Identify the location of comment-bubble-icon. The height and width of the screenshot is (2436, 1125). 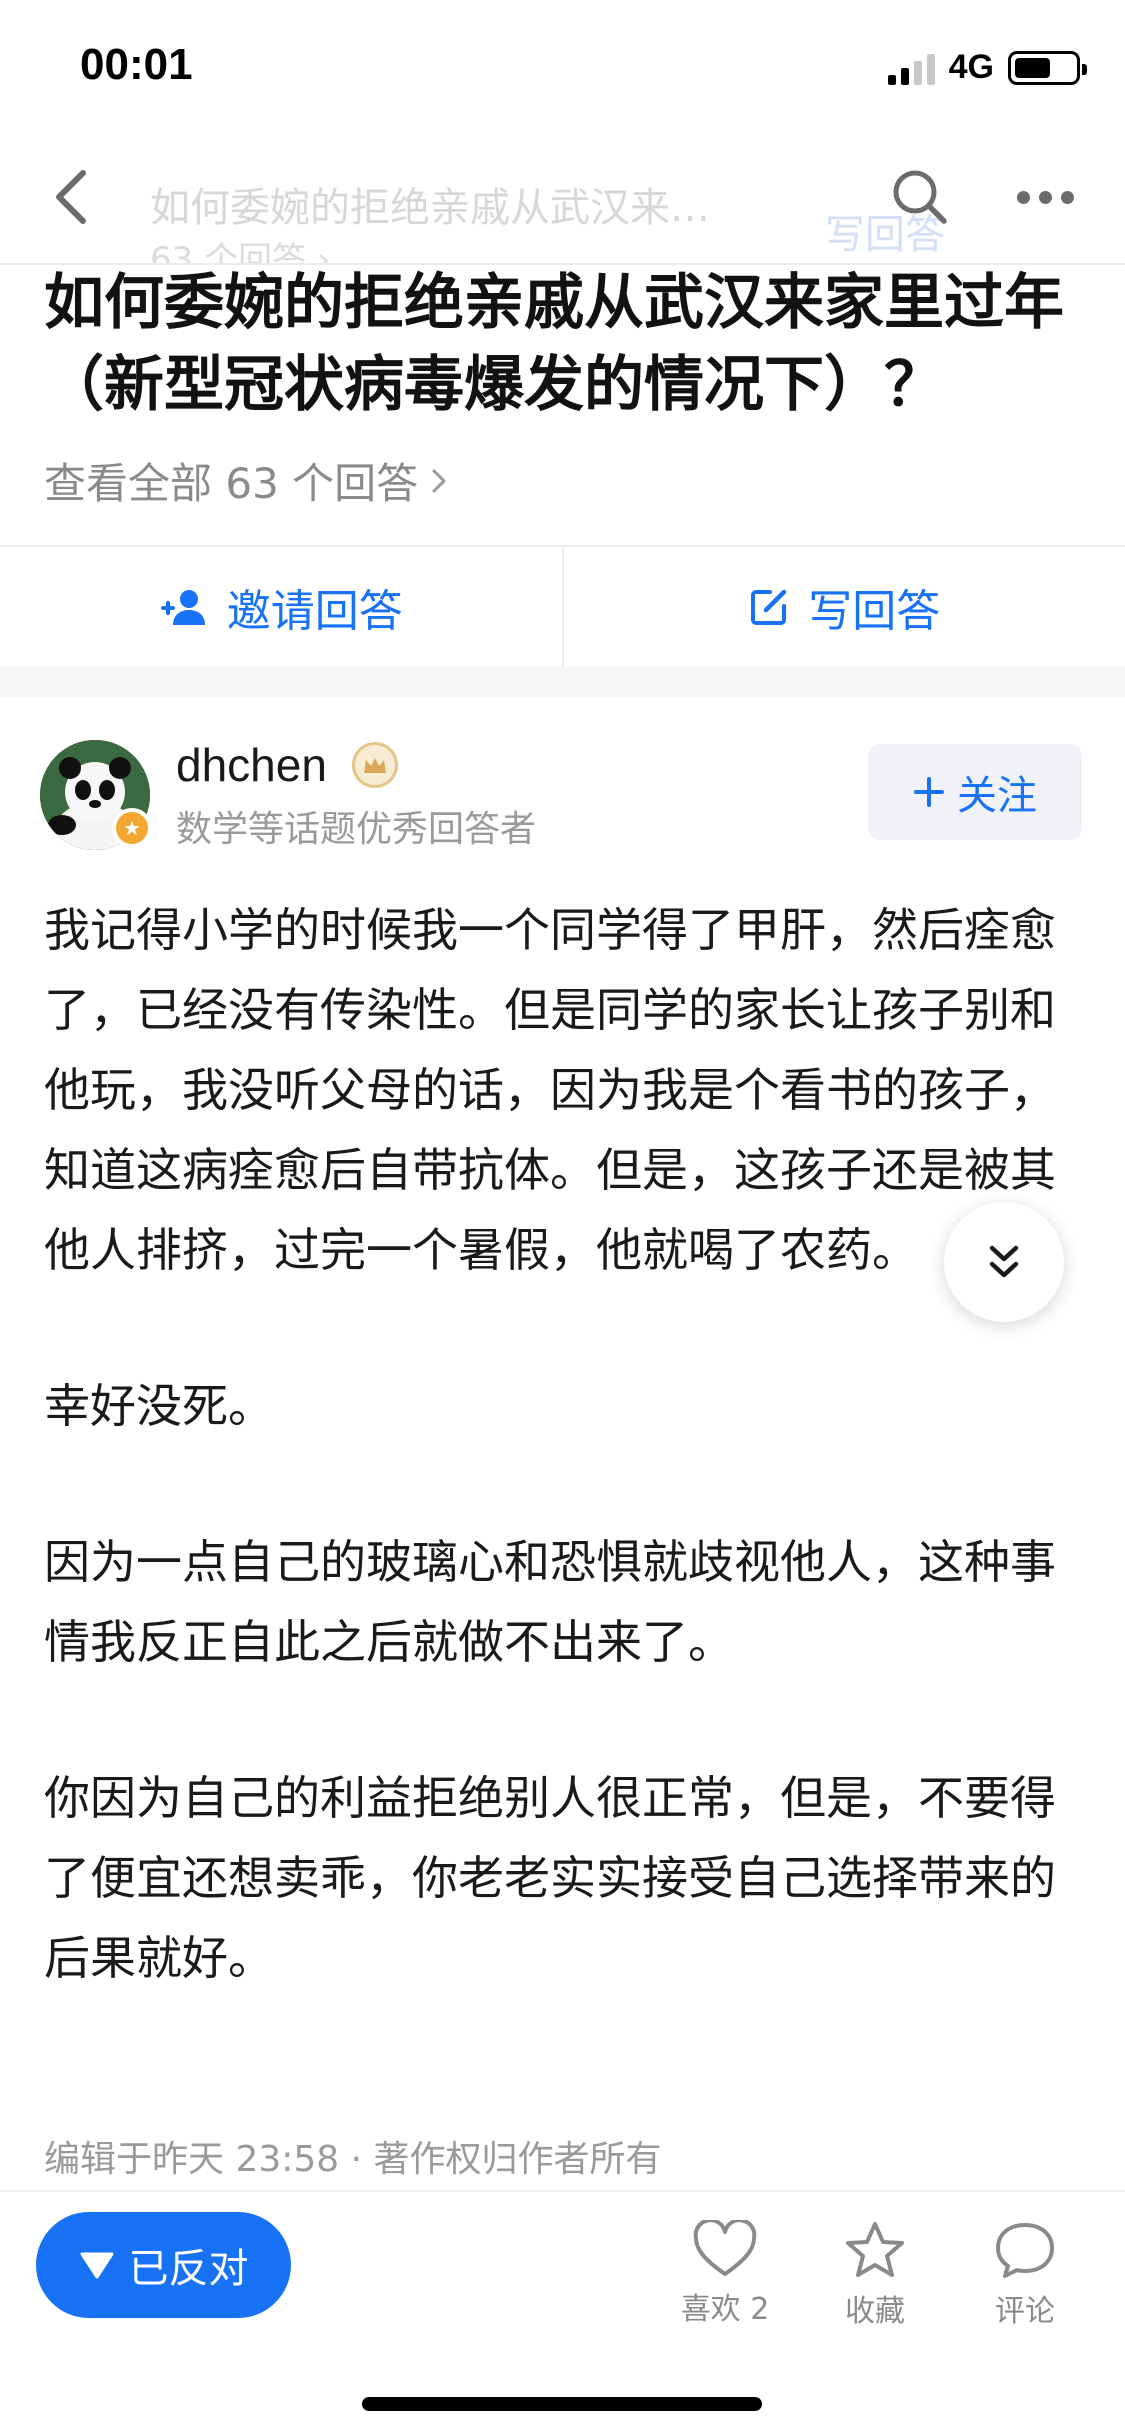
(1025, 2250).